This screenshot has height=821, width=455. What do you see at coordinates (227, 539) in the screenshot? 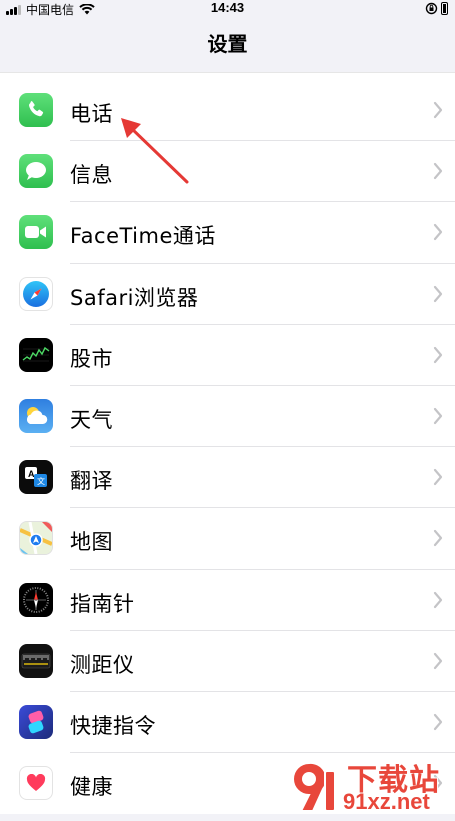
I see `settings-item-maps: 地图` at bounding box center [227, 539].